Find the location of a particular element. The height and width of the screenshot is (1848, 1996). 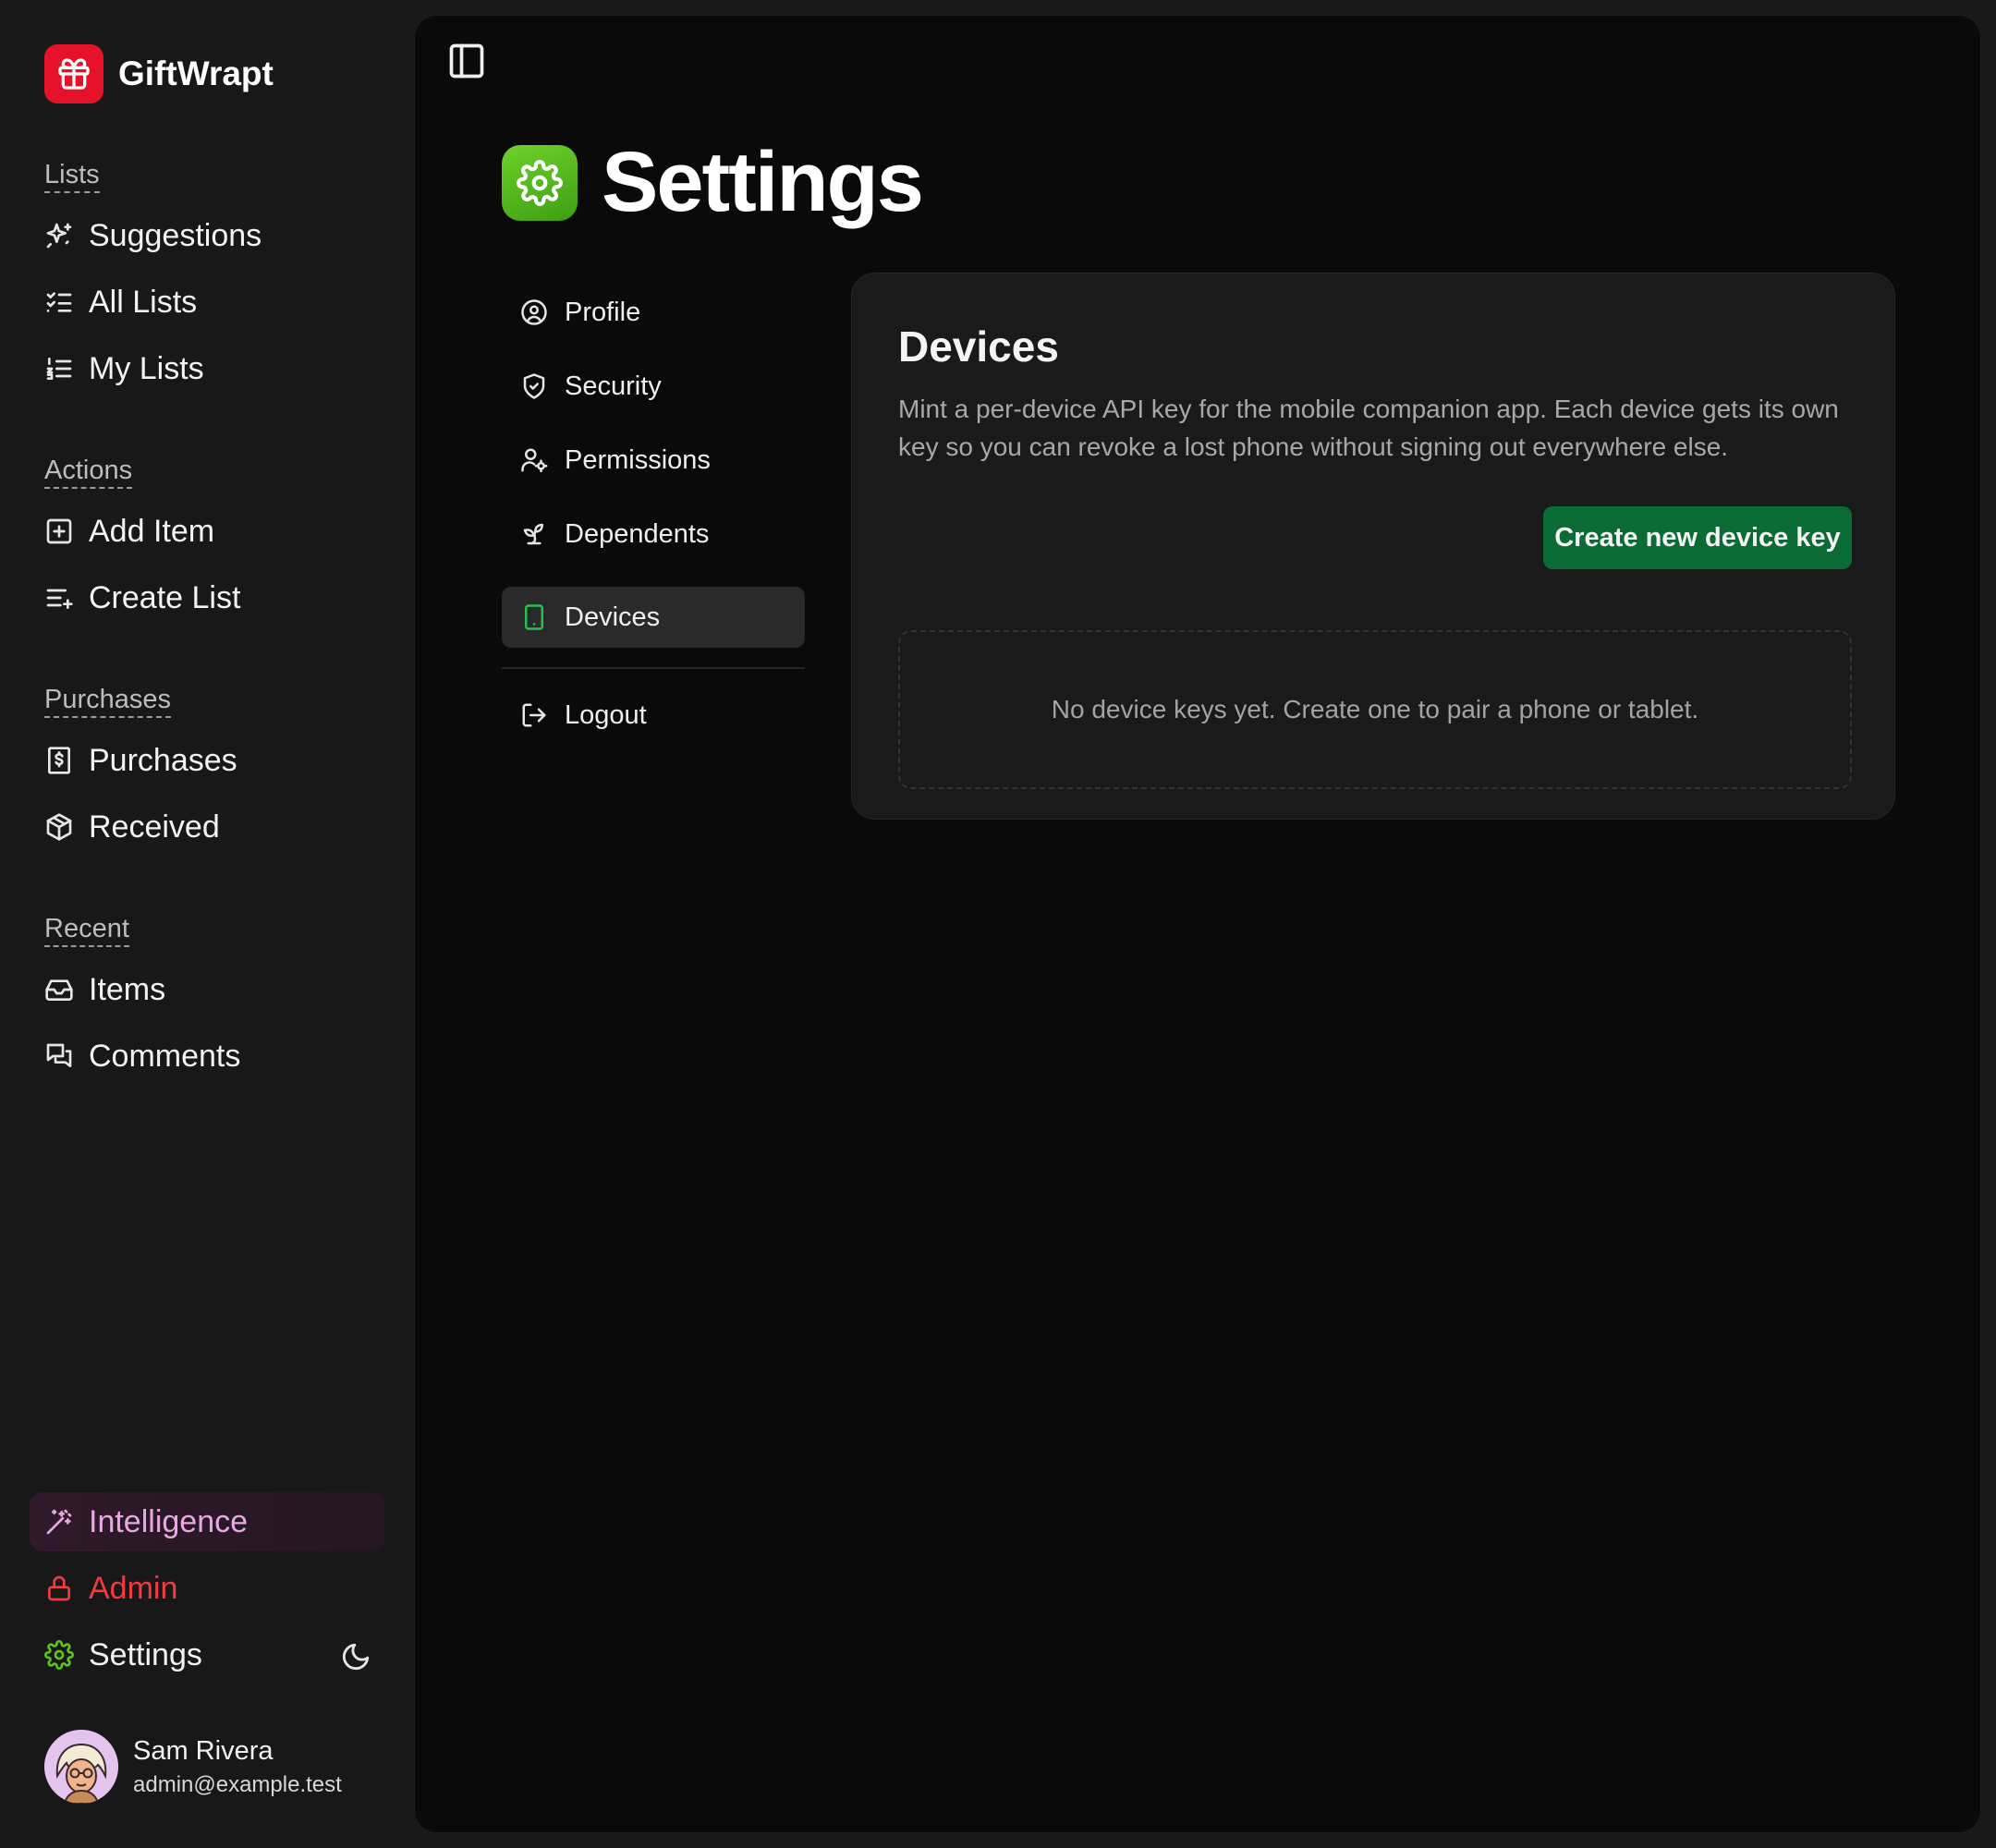

sidebar-item-my-lists: My Lists is located at coordinates (124, 369).